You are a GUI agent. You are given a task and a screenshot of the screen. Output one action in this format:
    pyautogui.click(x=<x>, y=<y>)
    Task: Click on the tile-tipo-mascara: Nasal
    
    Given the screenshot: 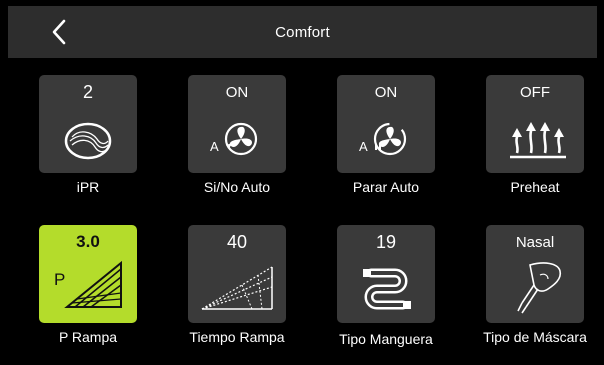 What is the action you would take?
    pyautogui.click(x=535, y=274)
    